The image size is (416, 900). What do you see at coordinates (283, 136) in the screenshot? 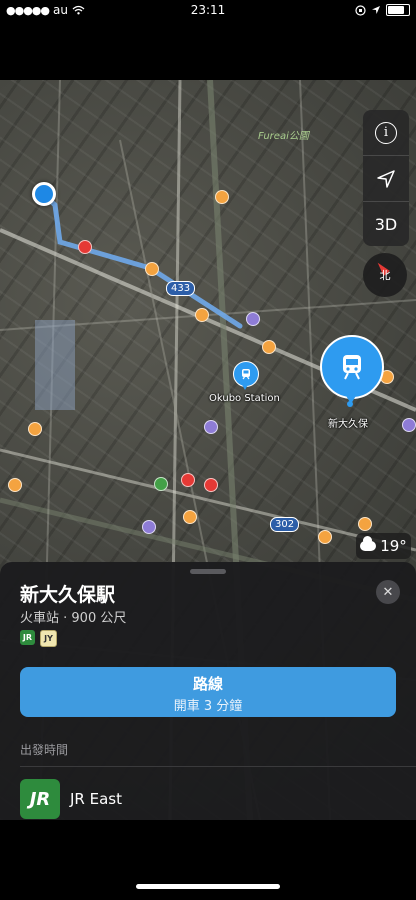
I see `park-label: Fureai公園` at bounding box center [283, 136].